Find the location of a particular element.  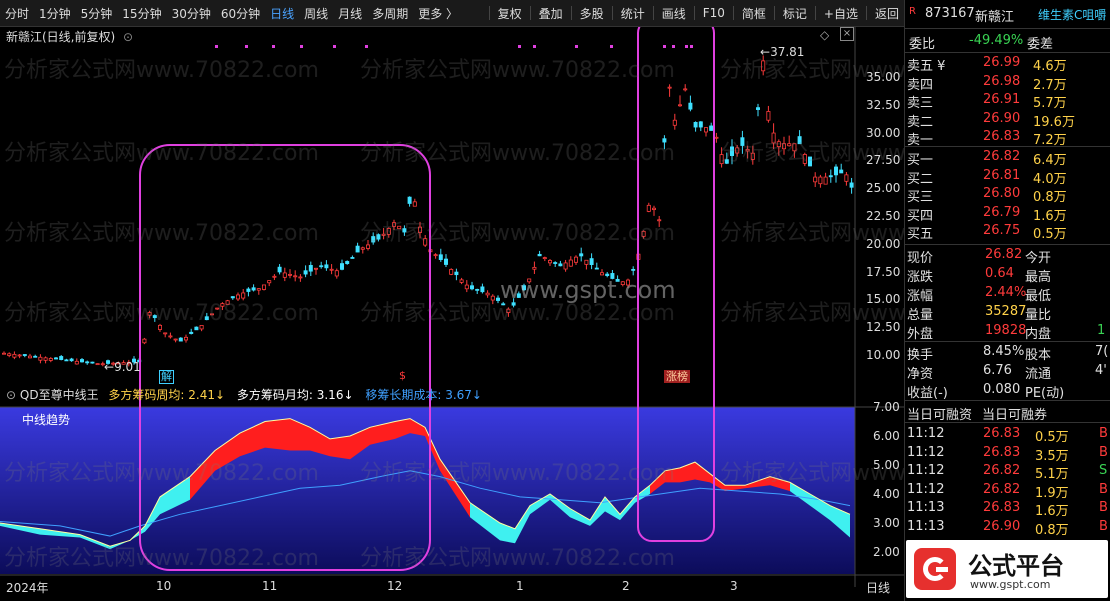

stat-row: 换手 8.45% 股本 7( is located at coordinates (1007, 353).